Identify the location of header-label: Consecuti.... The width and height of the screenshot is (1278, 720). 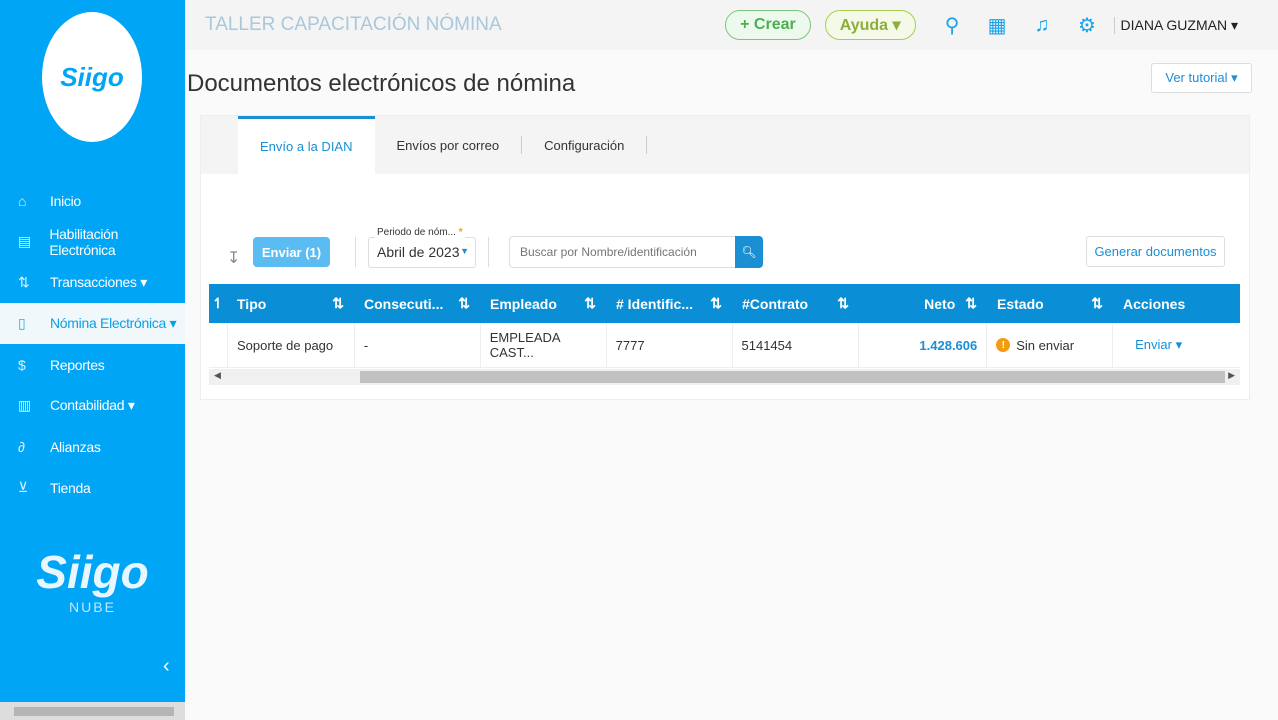
(404, 303).